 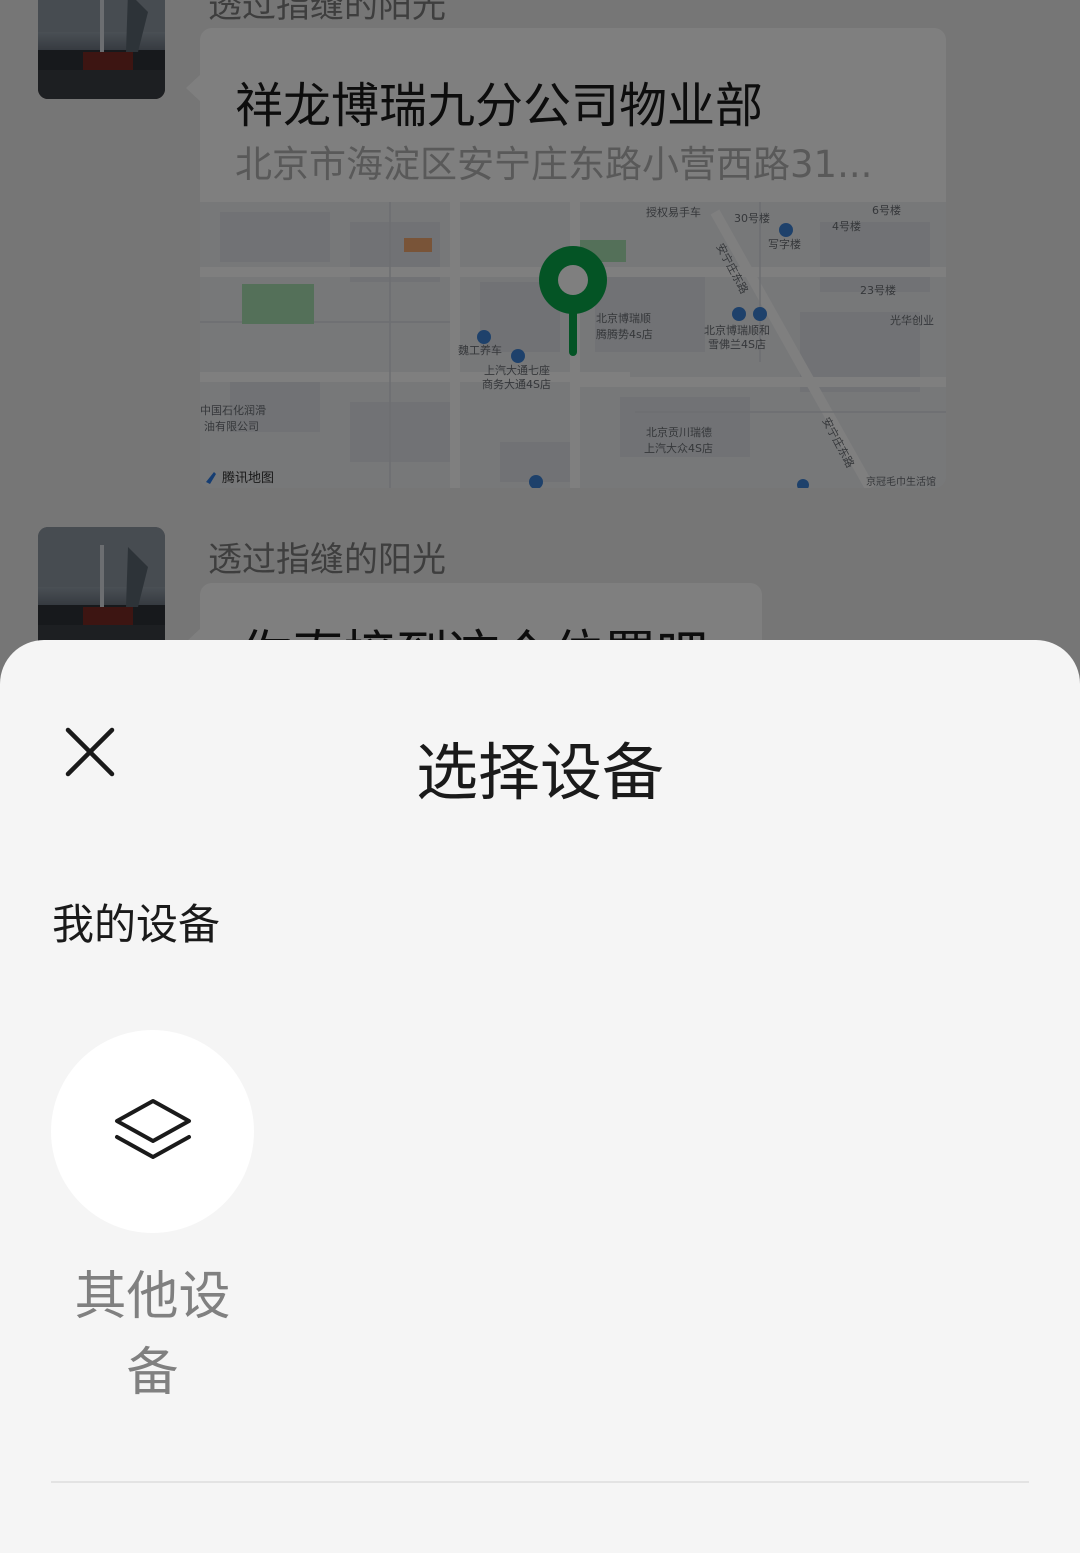 I want to click on layers-icon, so click(x=152, y=1128).